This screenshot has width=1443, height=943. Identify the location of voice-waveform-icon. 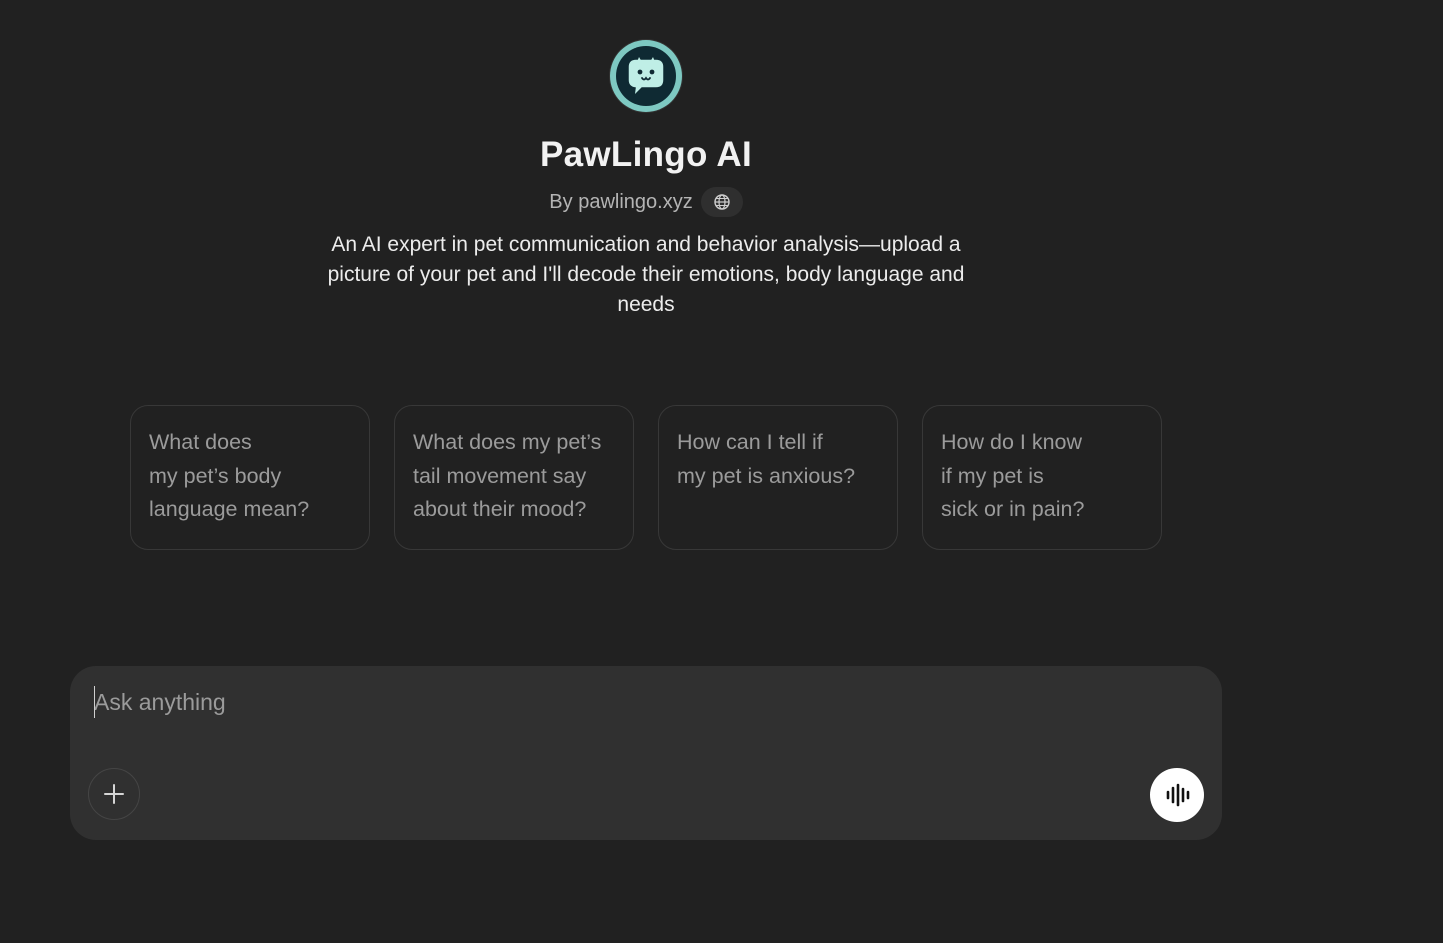
(1178, 795).